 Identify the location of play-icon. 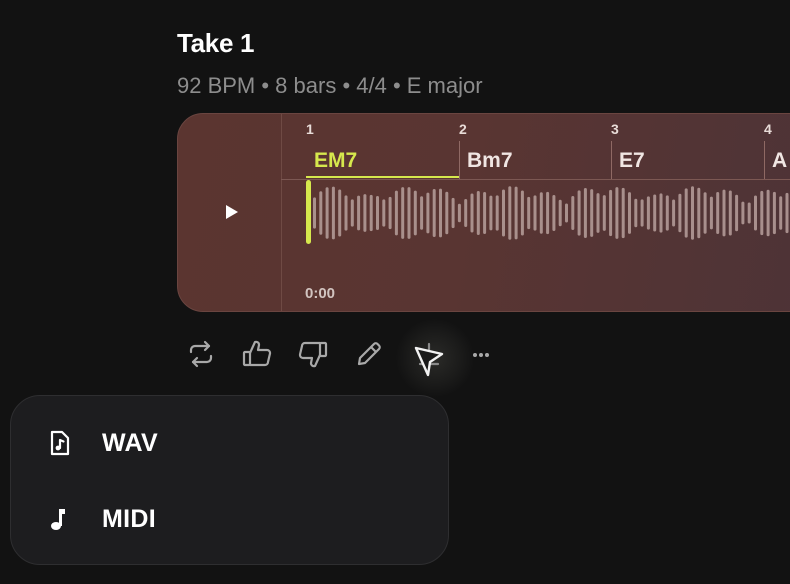
(232, 212).